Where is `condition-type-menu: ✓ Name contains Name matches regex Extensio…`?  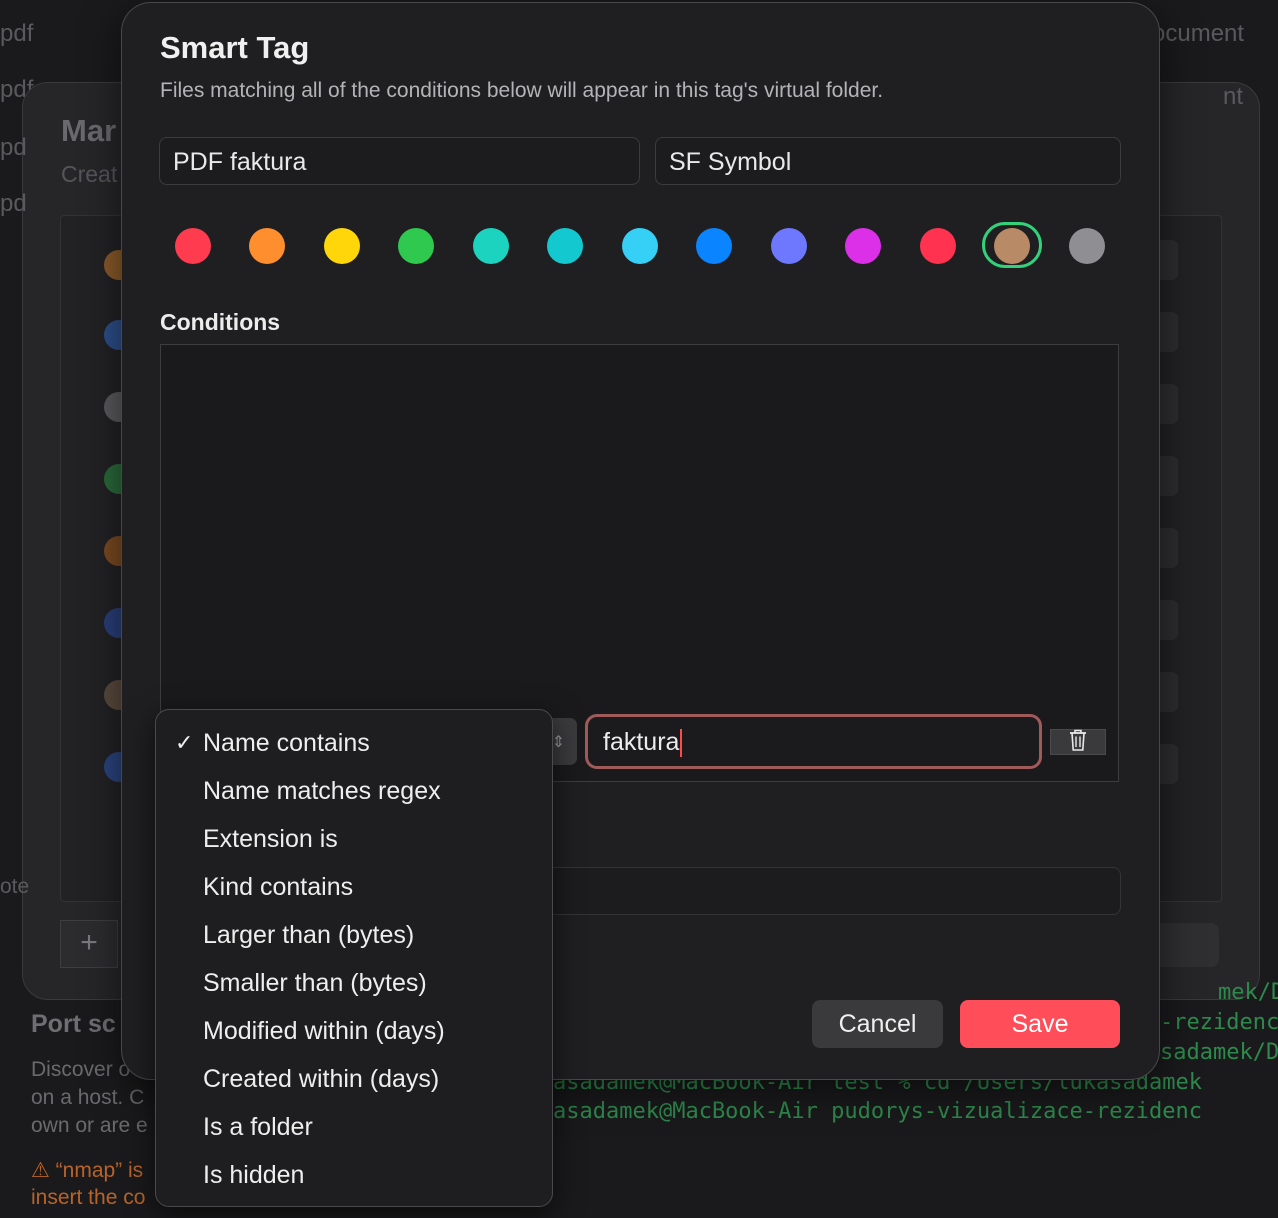 condition-type-menu: ✓ Name contains Name matches regex Extensio… is located at coordinates (354, 958).